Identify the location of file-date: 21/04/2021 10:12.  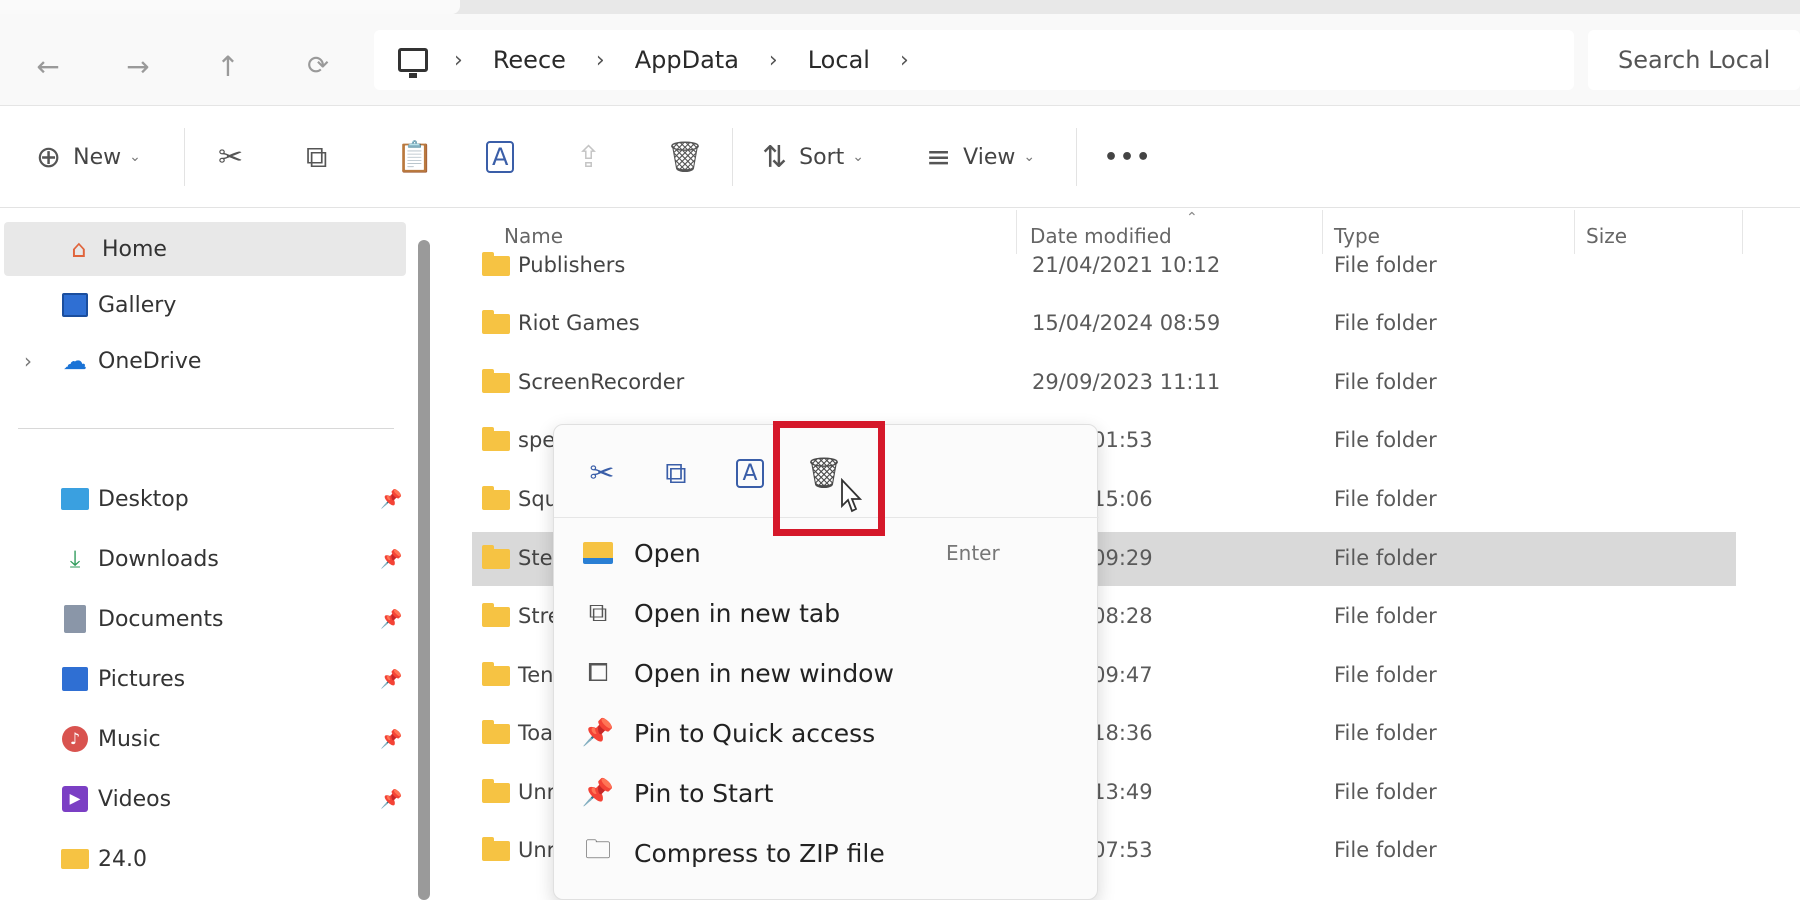
(1126, 265).